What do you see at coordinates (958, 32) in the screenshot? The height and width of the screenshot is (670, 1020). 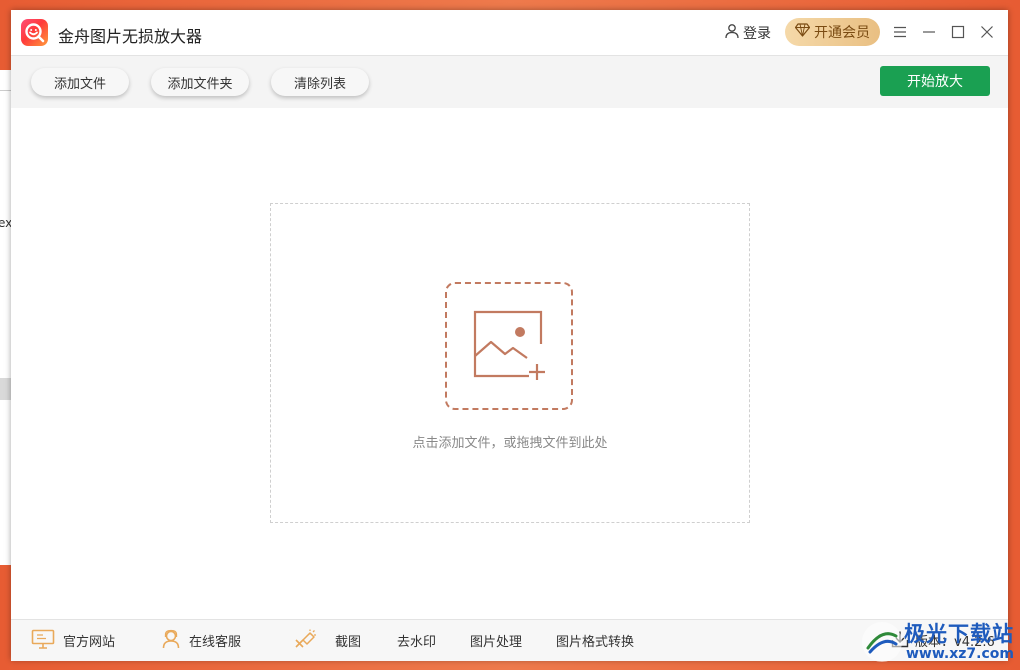 I see `maximize-icon` at bounding box center [958, 32].